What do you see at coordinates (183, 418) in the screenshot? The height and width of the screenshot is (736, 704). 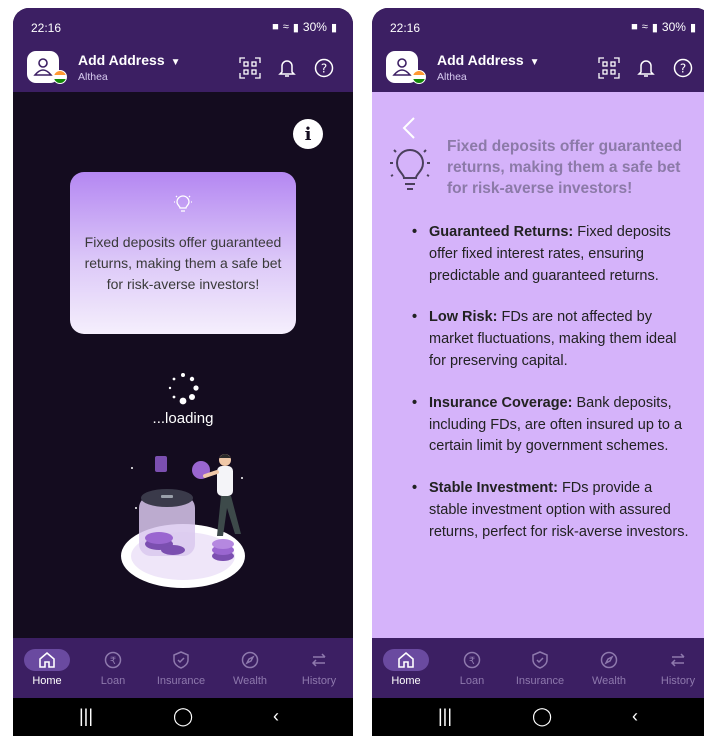 I see `loading-text: ...loading` at bounding box center [183, 418].